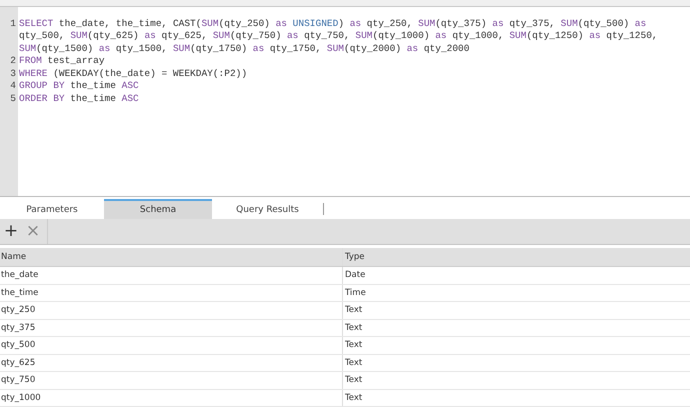  What do you see at coordinates (79, 99) in the screenshot?
I see `code-line: ORDER BY the_time ASC` at bounding box center [79, 99].